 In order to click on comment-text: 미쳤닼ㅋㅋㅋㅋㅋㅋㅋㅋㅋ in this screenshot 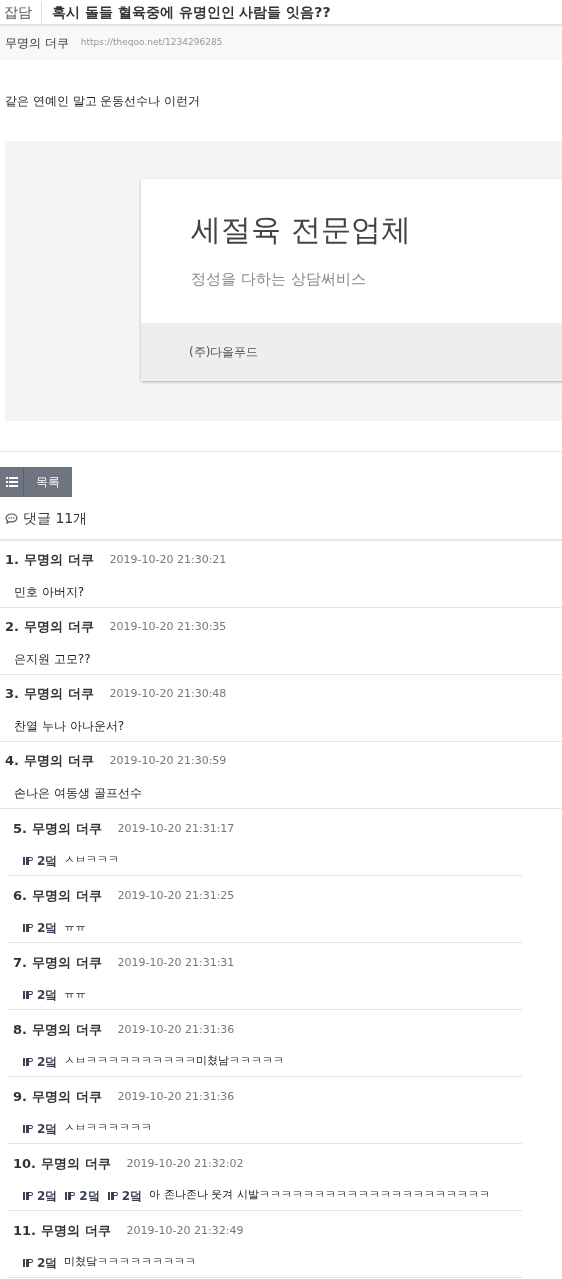, I will do `click(130, 1262)`.